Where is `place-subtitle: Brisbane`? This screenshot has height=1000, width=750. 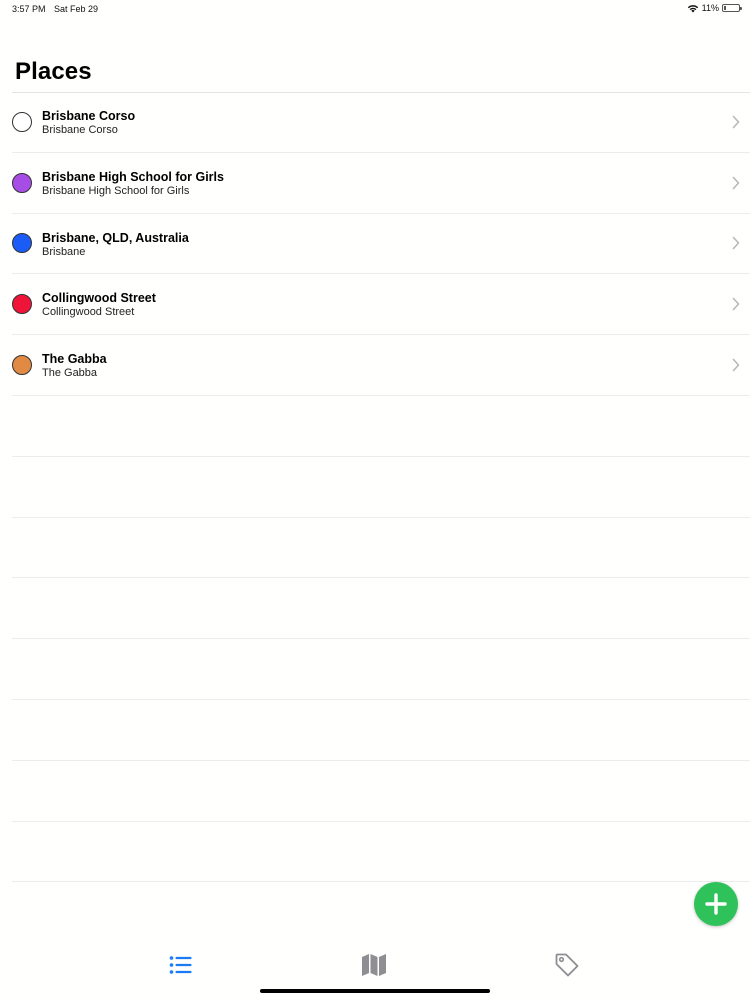
place-subtitle: Brisbane is located at coordinates (64, 251).